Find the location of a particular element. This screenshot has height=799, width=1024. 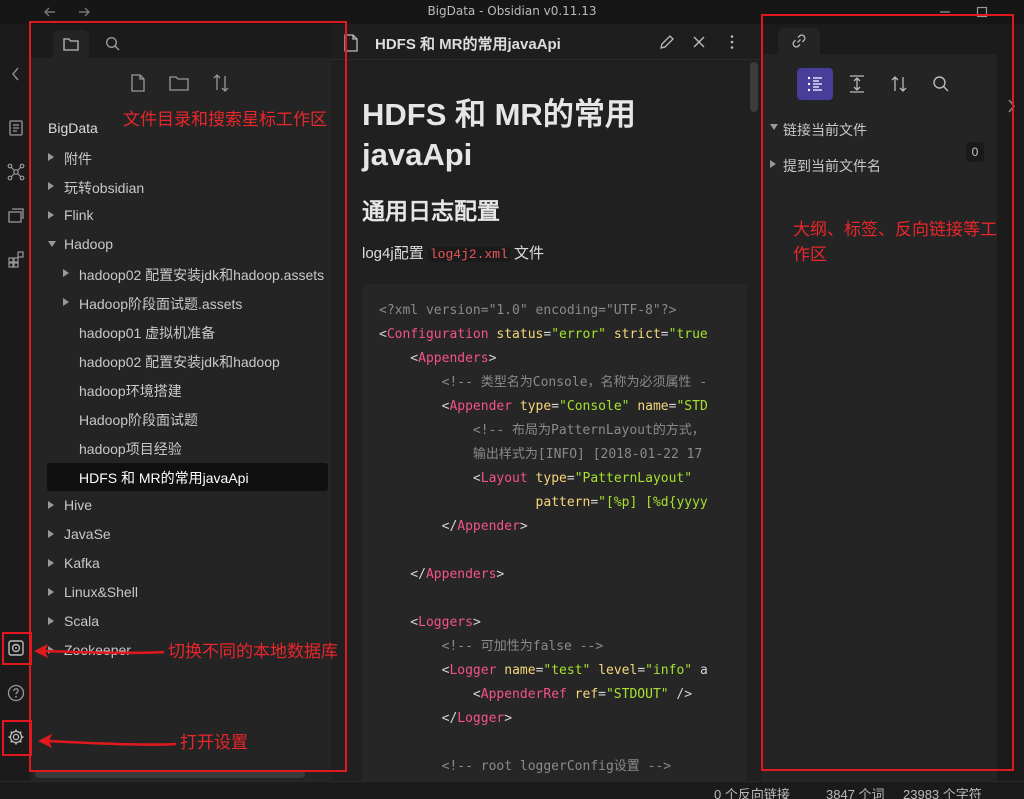

tree-item: Hadoop阶段面试题 is located at coordinates (181, 418).